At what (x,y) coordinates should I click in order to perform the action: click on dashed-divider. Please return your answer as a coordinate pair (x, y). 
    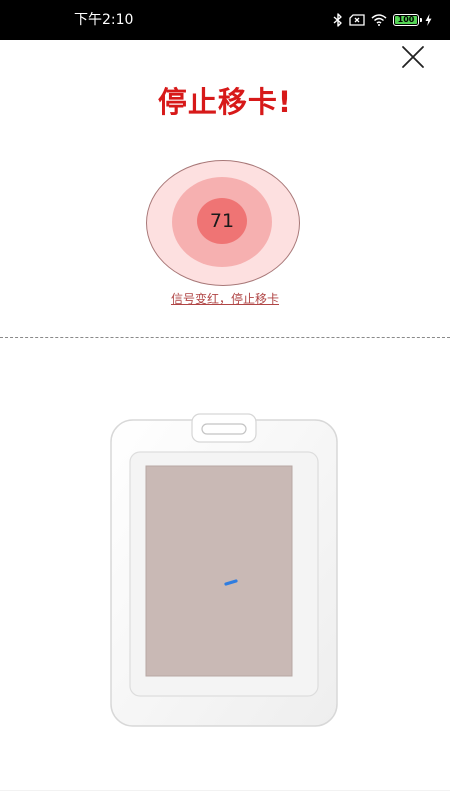
    Looking at the image, I should click on (225, 337).